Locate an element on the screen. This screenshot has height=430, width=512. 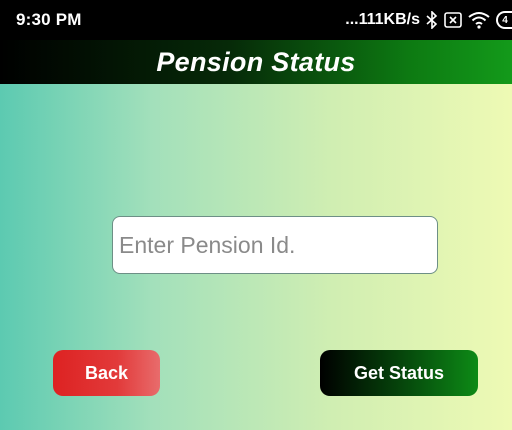
bluetooth-icon is located at coordinates (432, 20).